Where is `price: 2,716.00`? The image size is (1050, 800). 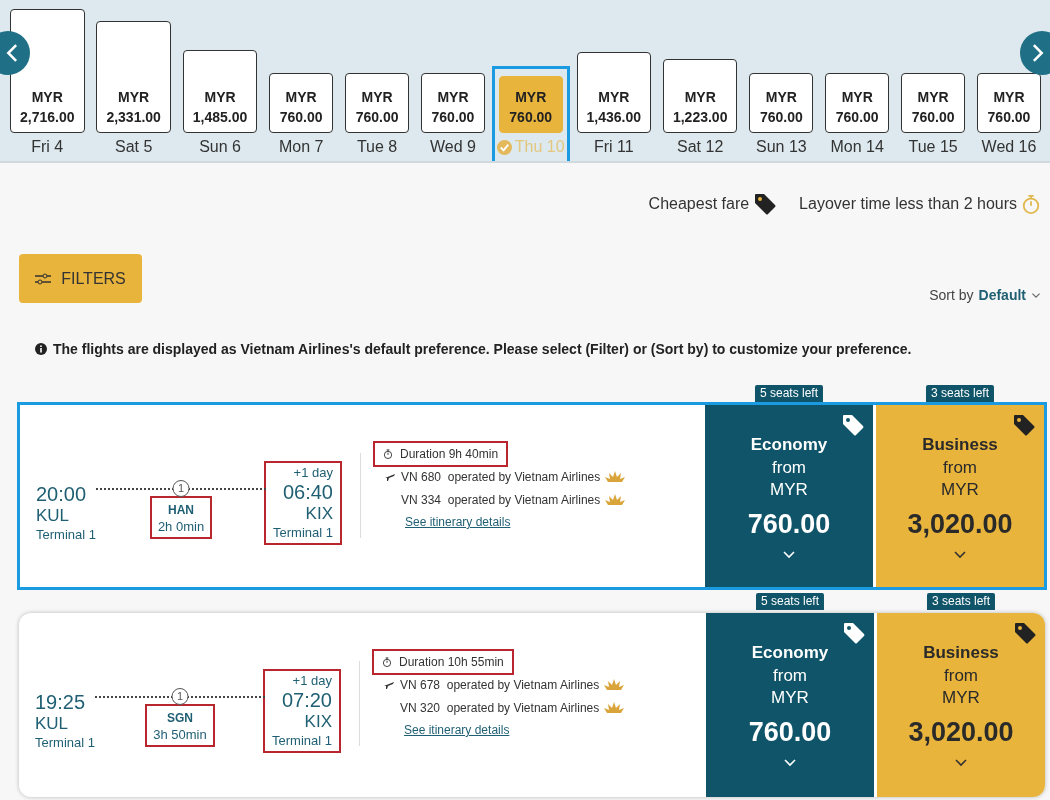
price: 2,716.00 is located at coordinates (47, 117).